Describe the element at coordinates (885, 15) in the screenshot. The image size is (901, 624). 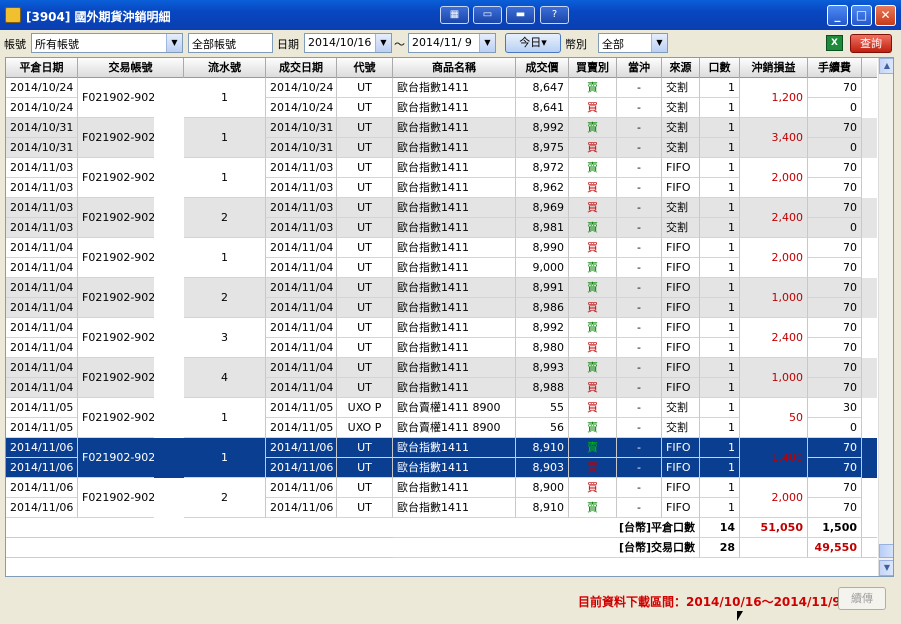
I see `close-button: ✕` at that location.